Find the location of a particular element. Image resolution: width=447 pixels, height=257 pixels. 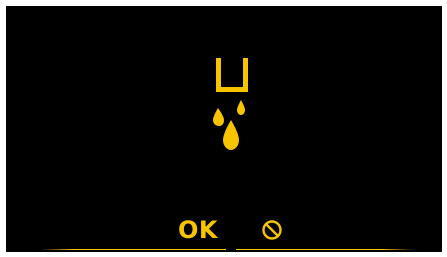

baseline-gap is located at coordinates (231, 249).